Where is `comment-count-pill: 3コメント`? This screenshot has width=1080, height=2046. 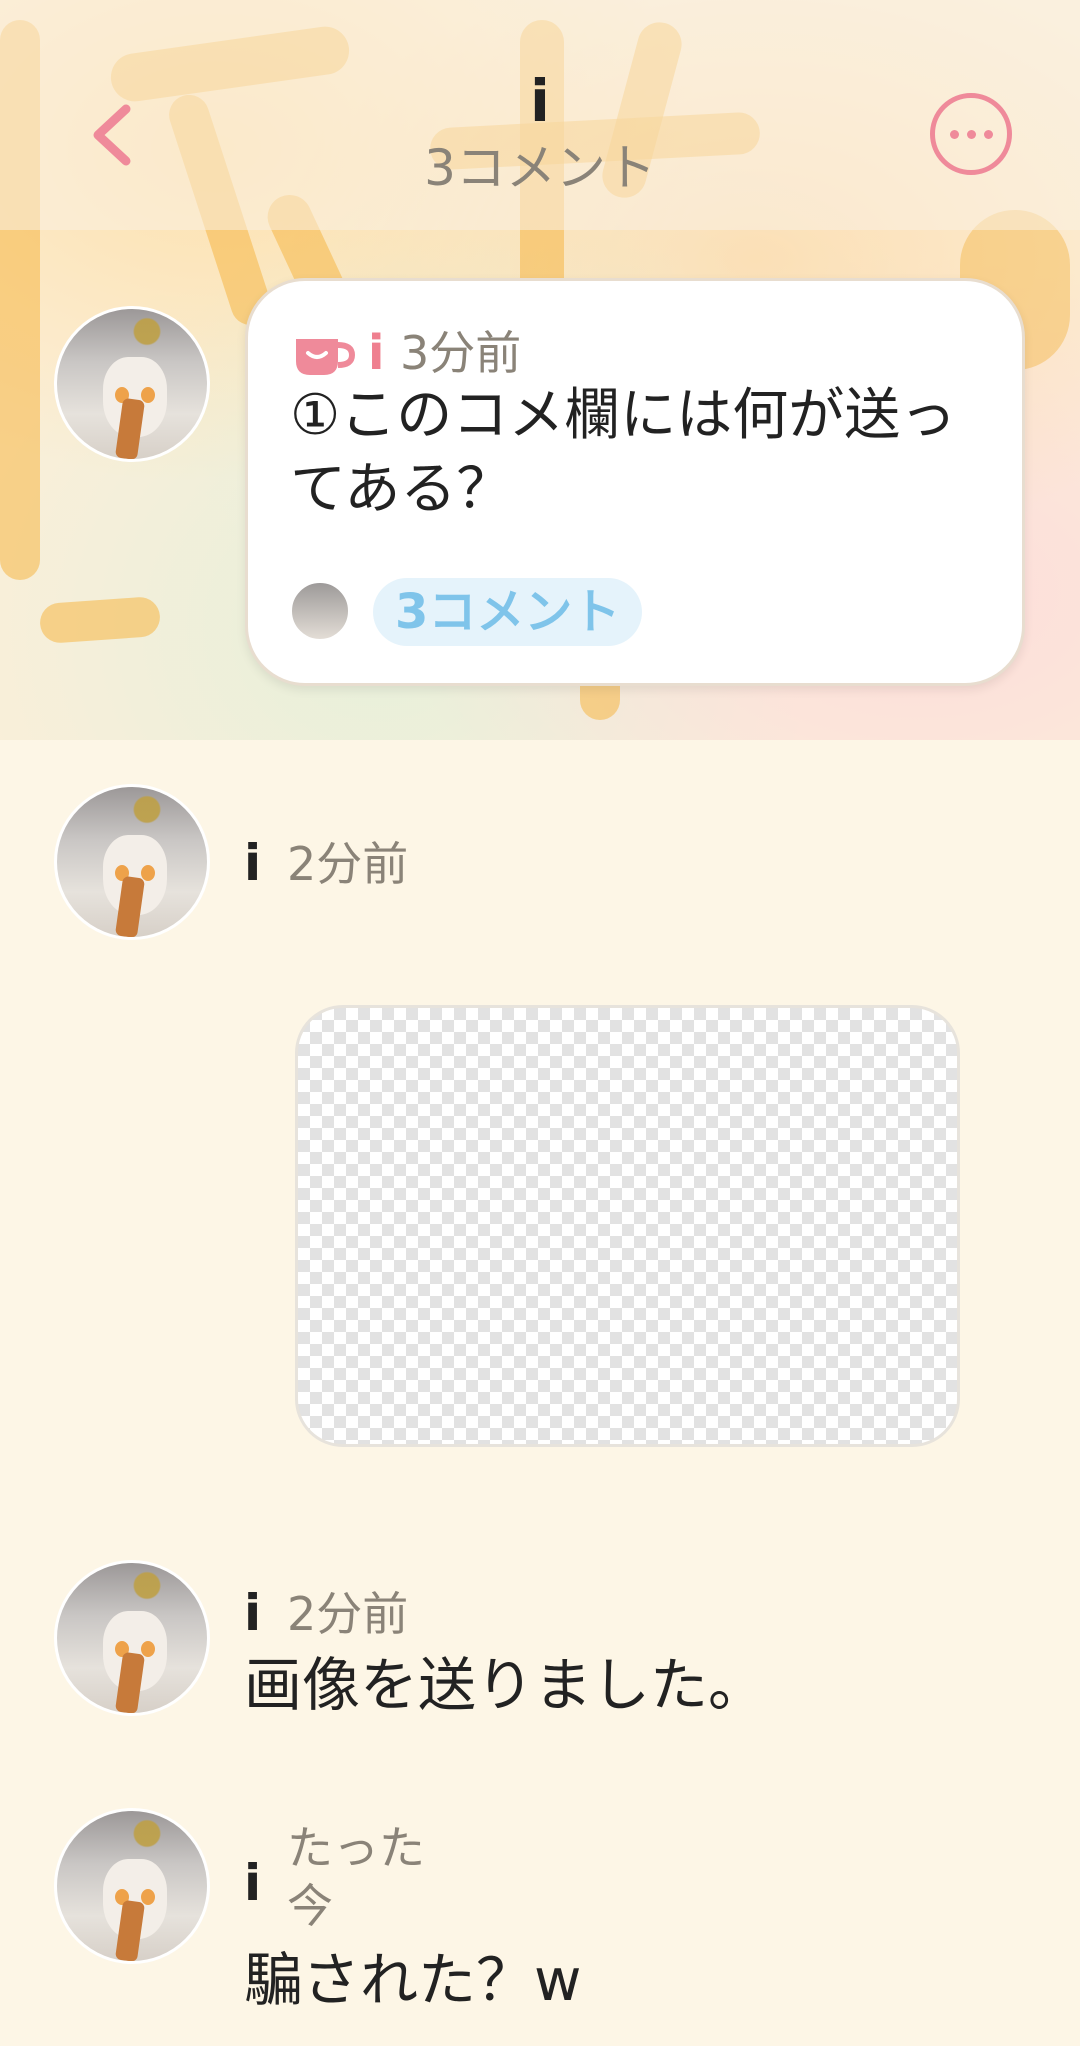 comment-count-pill: 3コメント is located at coordinates (508, 612).